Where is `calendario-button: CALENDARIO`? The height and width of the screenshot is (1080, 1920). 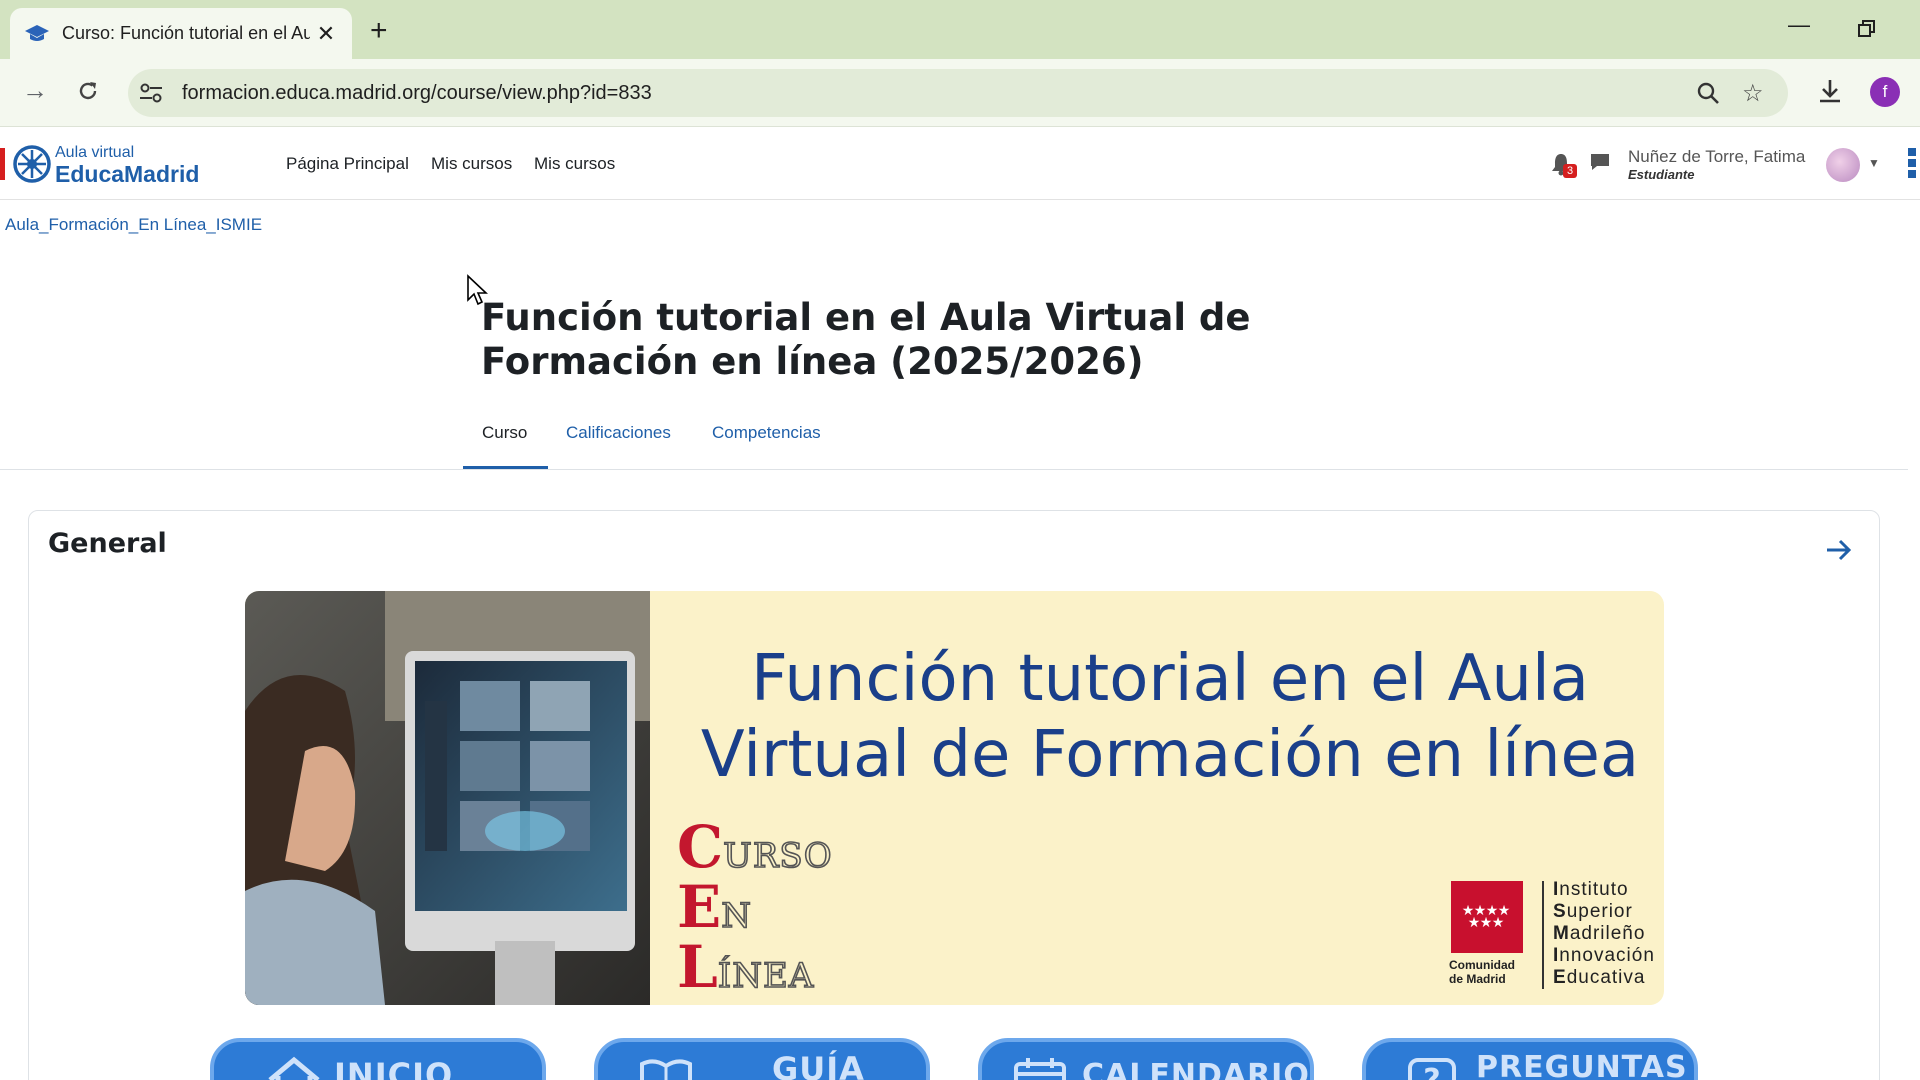 calendario-button: CALENDARIO is located at coordinates (1146, 1059).